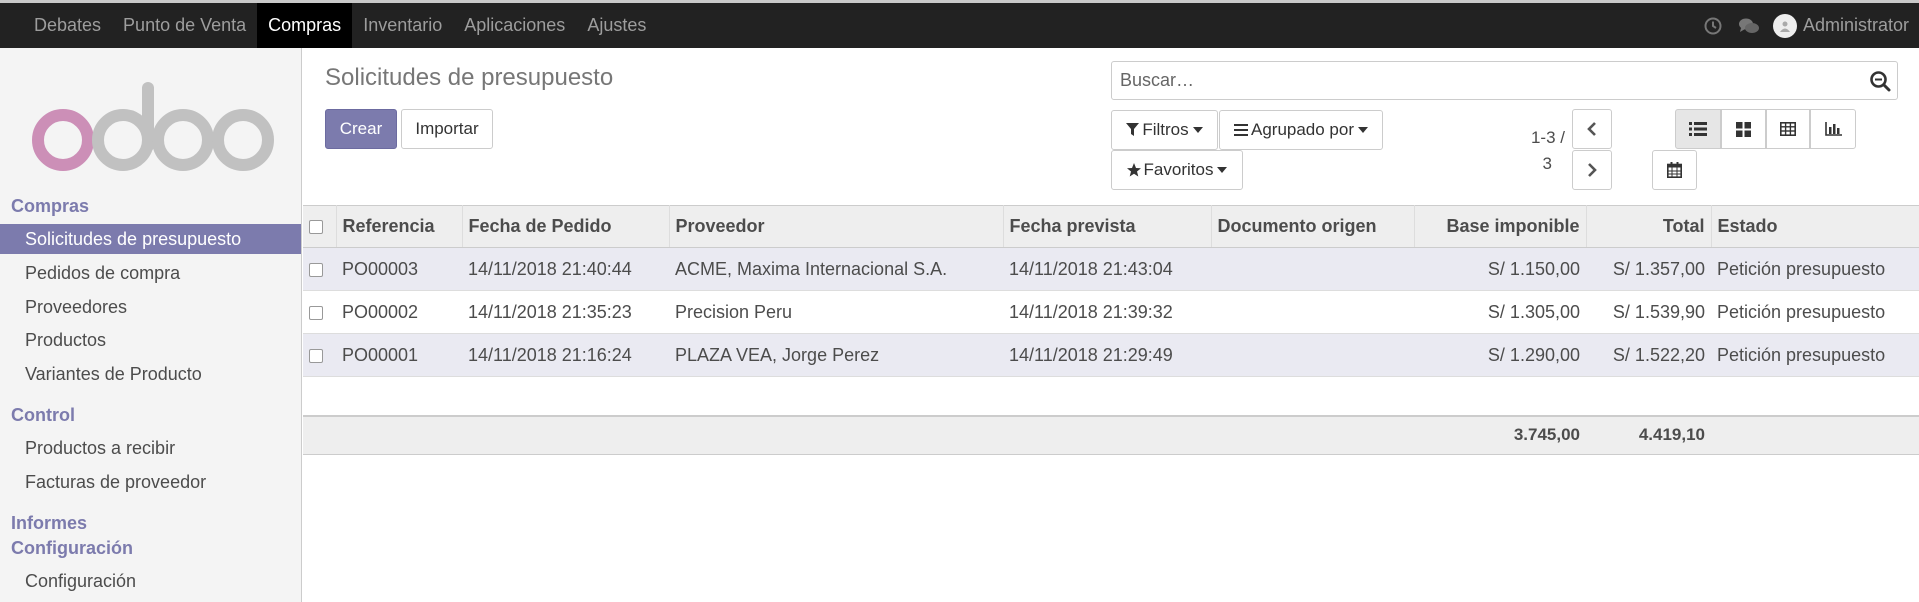  I want to click on table-footer-totals: 3.745,00 4.419,10, so click(1111, 434).